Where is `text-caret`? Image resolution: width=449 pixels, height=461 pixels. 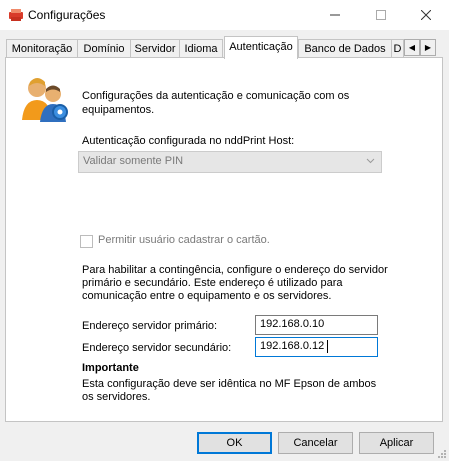 text-caret is located at coordinates (327, 346).